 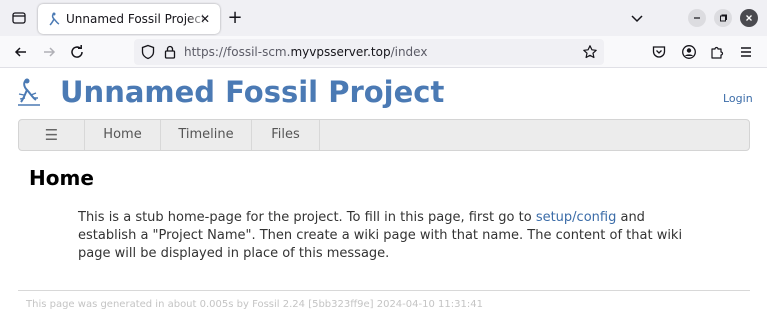 What do you see at coordinates (61, 178) in the screenshot?
I see `page-title: Home` at bounding box center [61, 178].